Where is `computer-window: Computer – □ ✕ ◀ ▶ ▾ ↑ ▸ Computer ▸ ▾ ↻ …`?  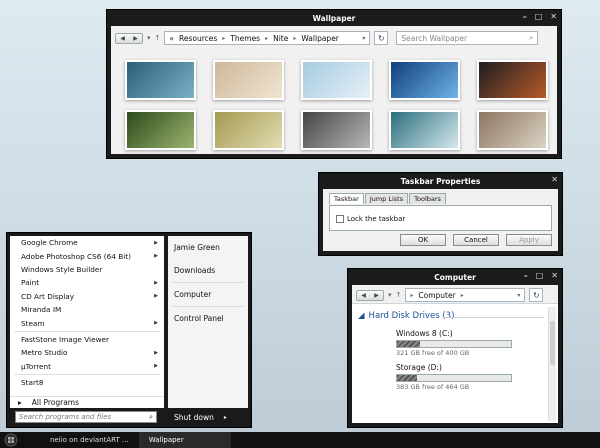 computer-window: Computer – □ ✕ ◀ ▶ ▾ ↑ ▸ Computer ▸ ▾ ↻ … is located at coordinates (455, 348).